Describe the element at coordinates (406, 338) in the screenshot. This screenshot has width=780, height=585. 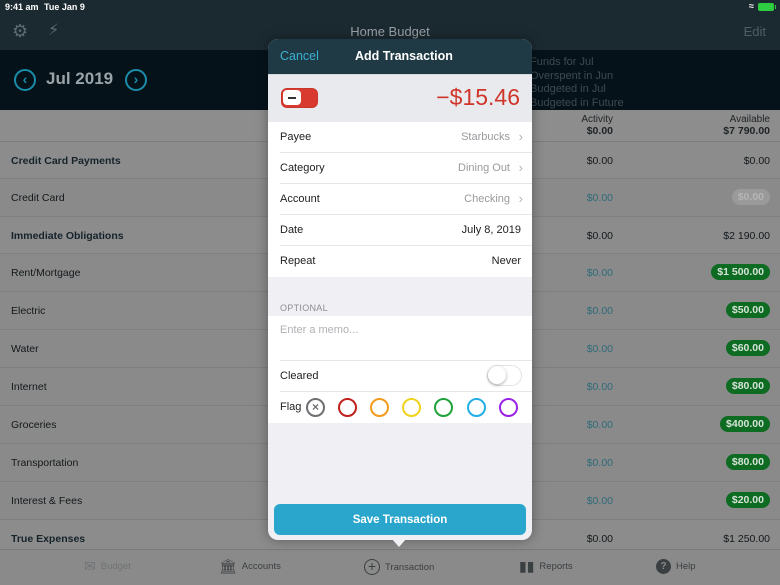
I see `memo-row` at that location.